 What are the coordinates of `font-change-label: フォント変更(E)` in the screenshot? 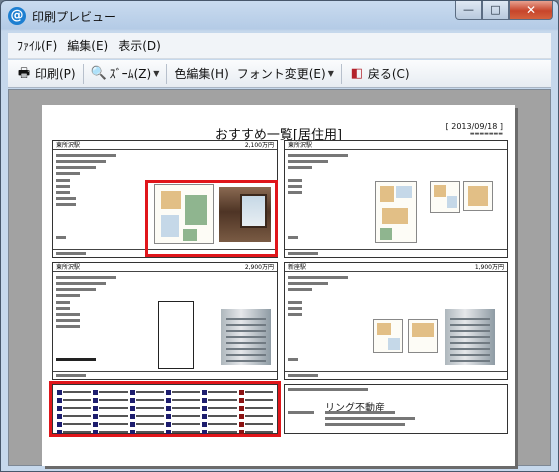 It's located at (281, 74).